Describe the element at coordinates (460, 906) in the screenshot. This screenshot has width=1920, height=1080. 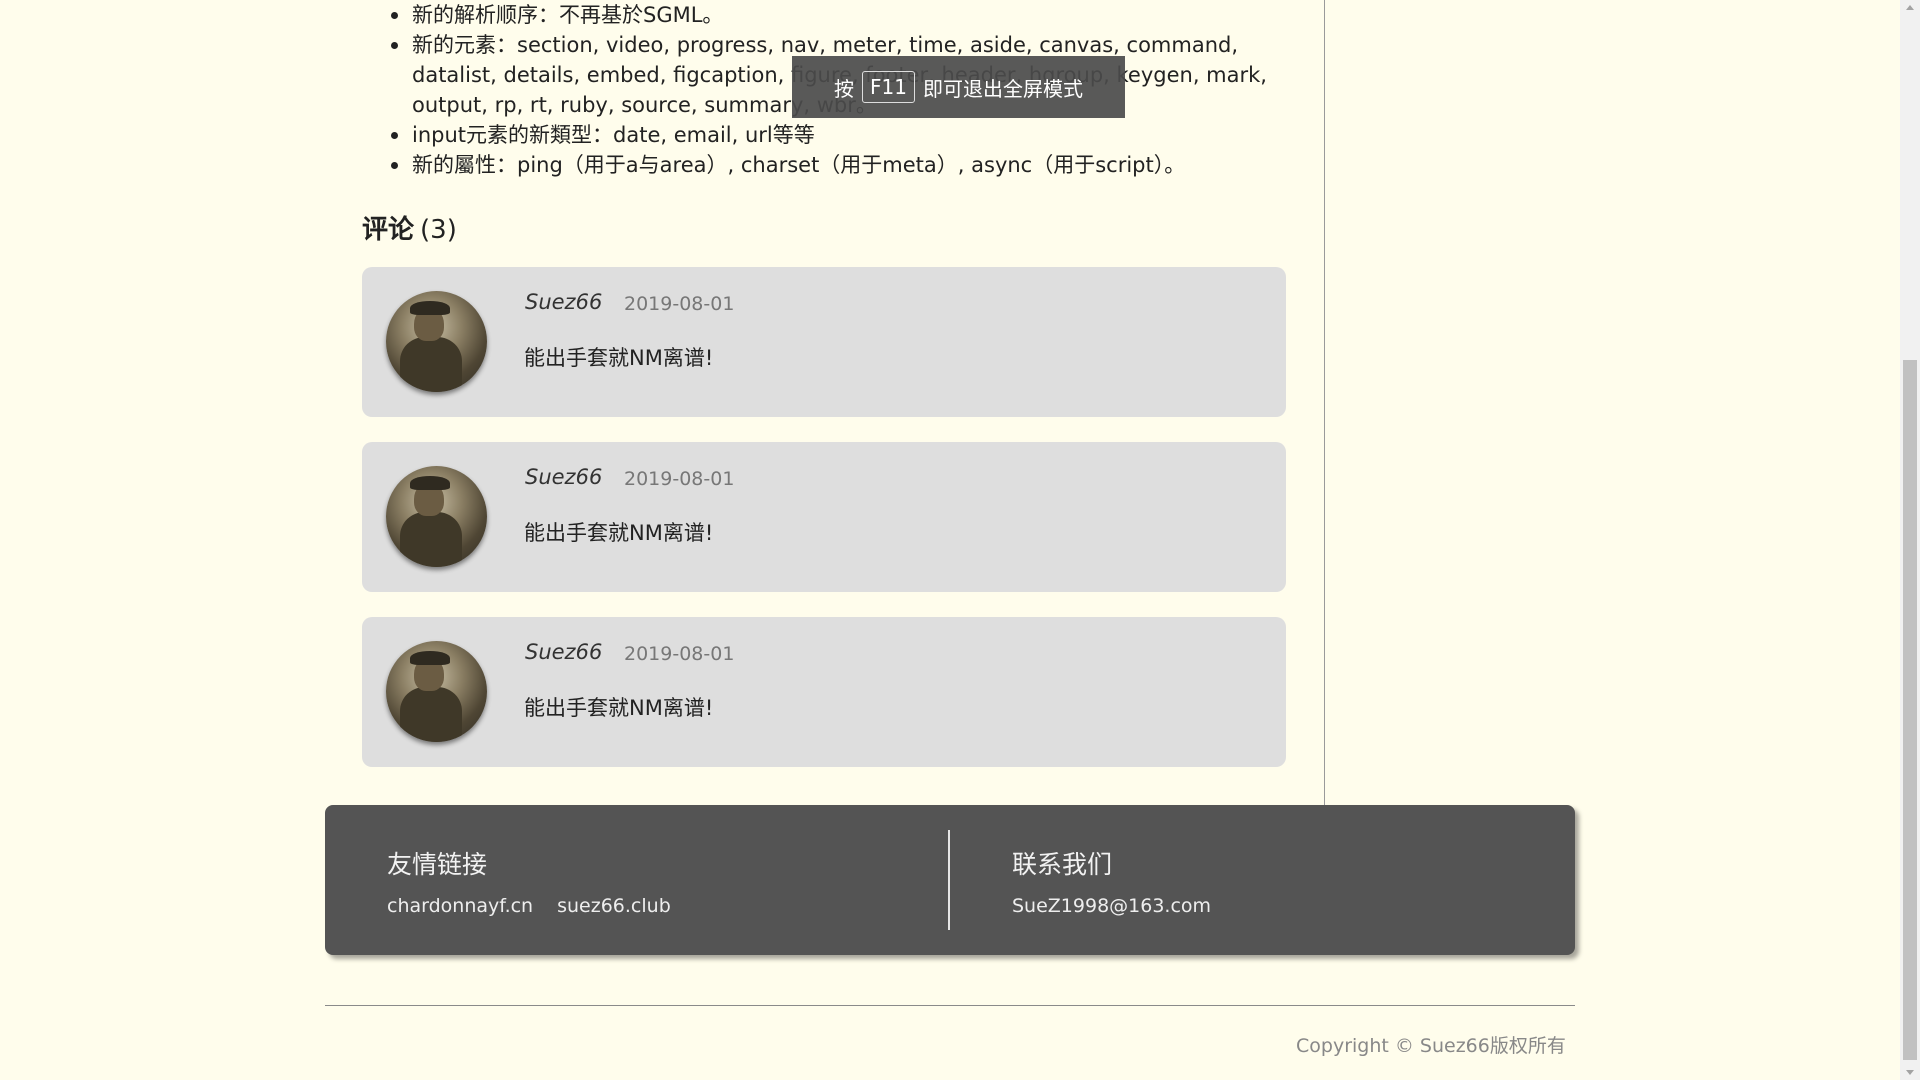
I see `friend-link: chardonnayf.cn` at that location.